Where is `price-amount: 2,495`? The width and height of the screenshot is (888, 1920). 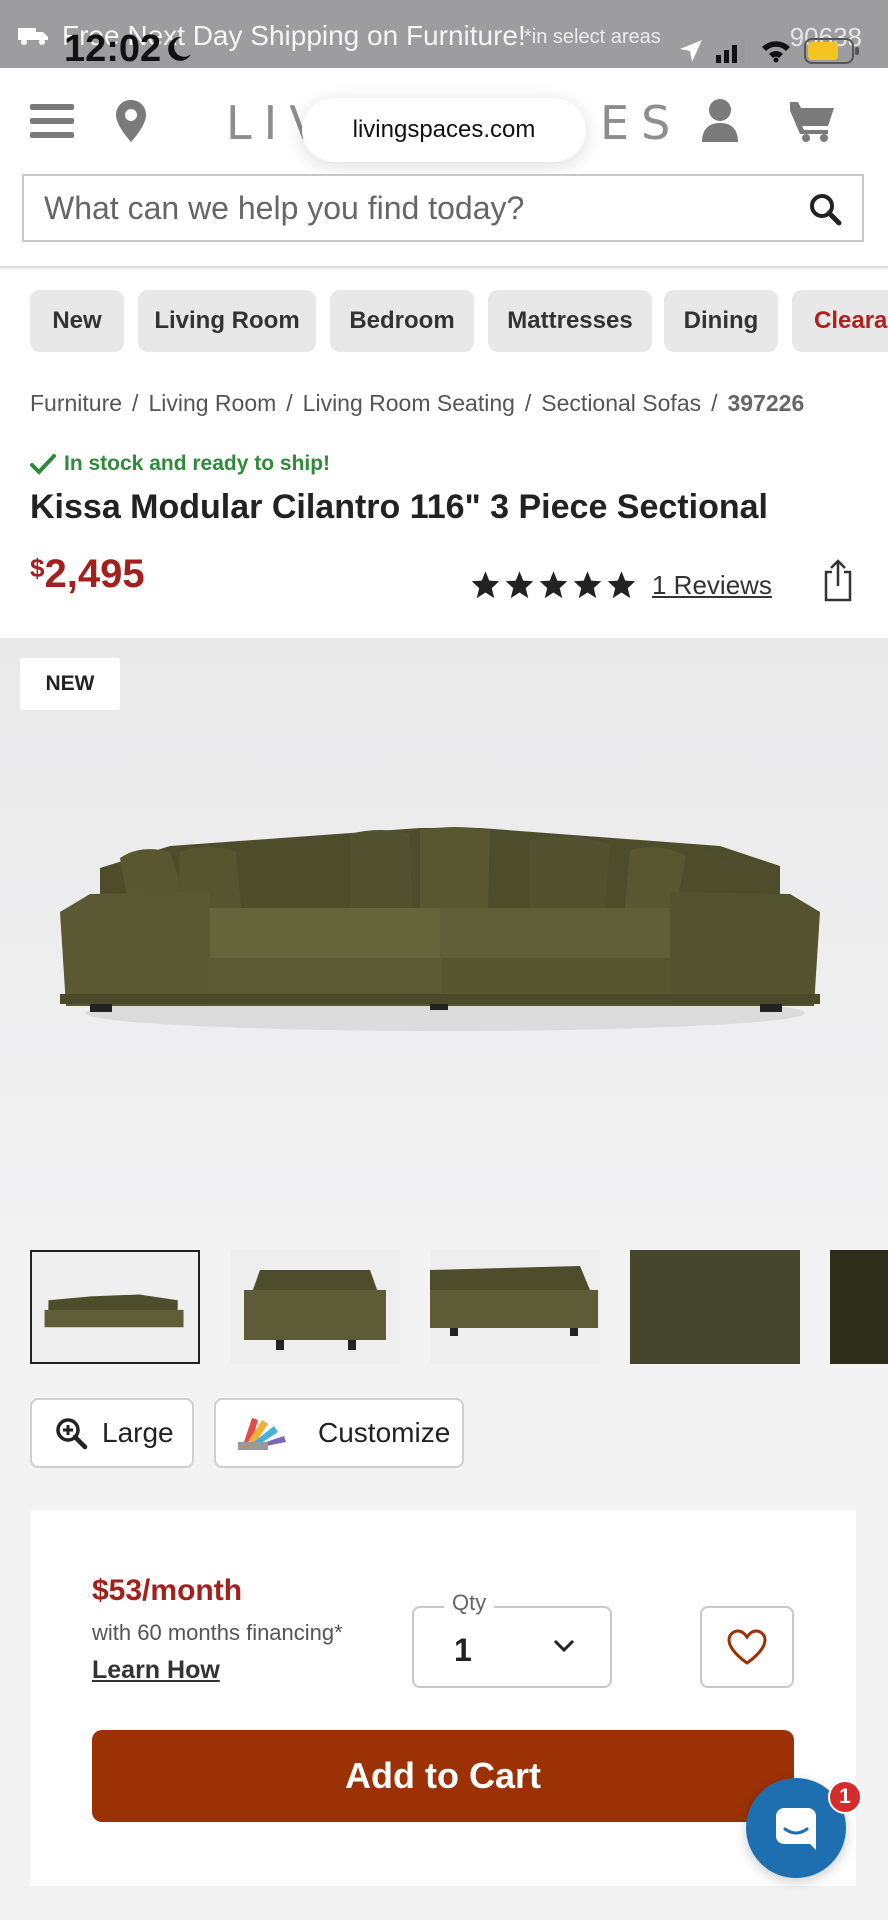
price-amount: 2,495 is located at coordinates (94, 574).